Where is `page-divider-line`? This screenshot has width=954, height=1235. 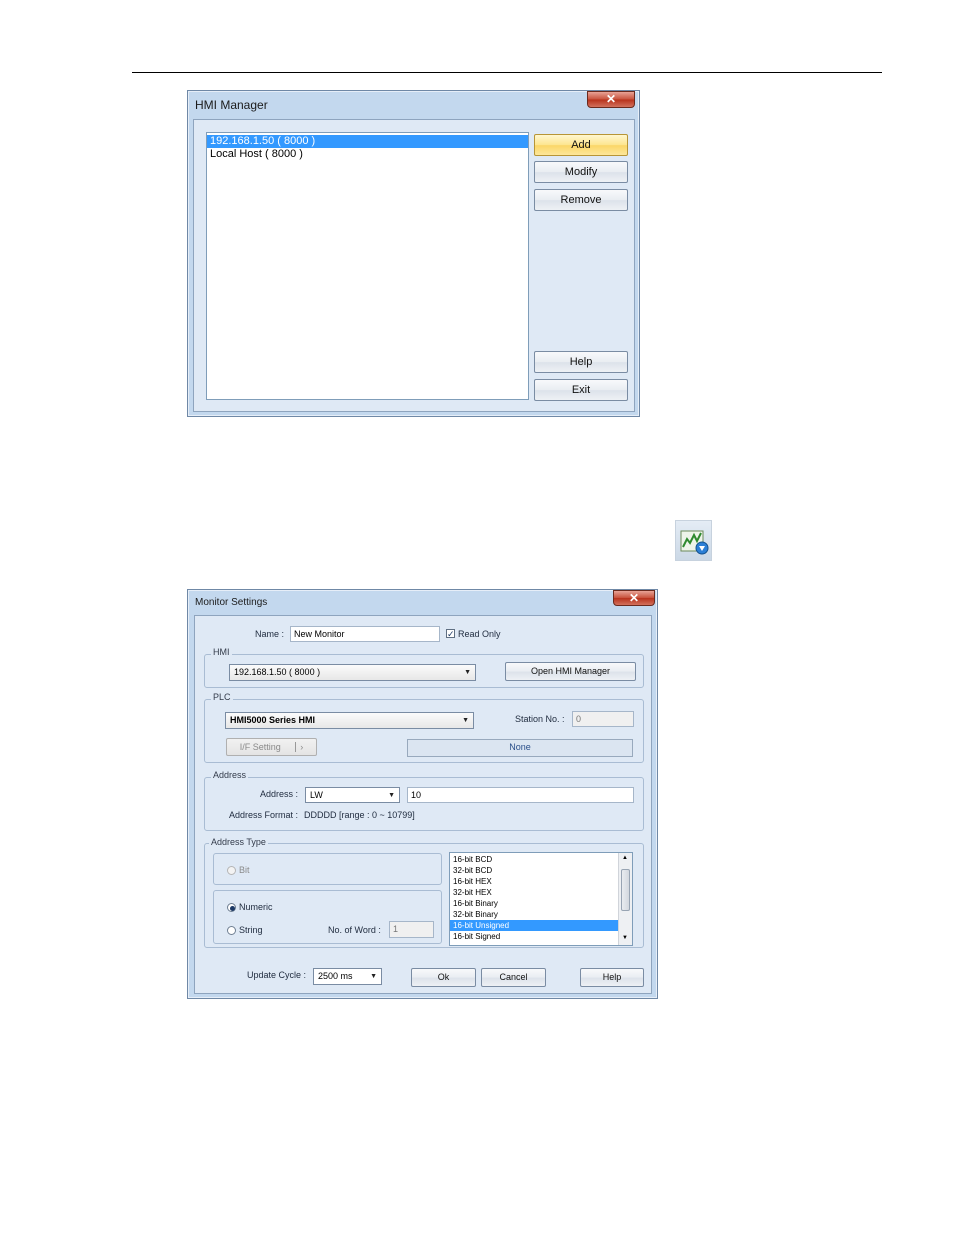 page-divider-line is located at coordinates (507, 72).